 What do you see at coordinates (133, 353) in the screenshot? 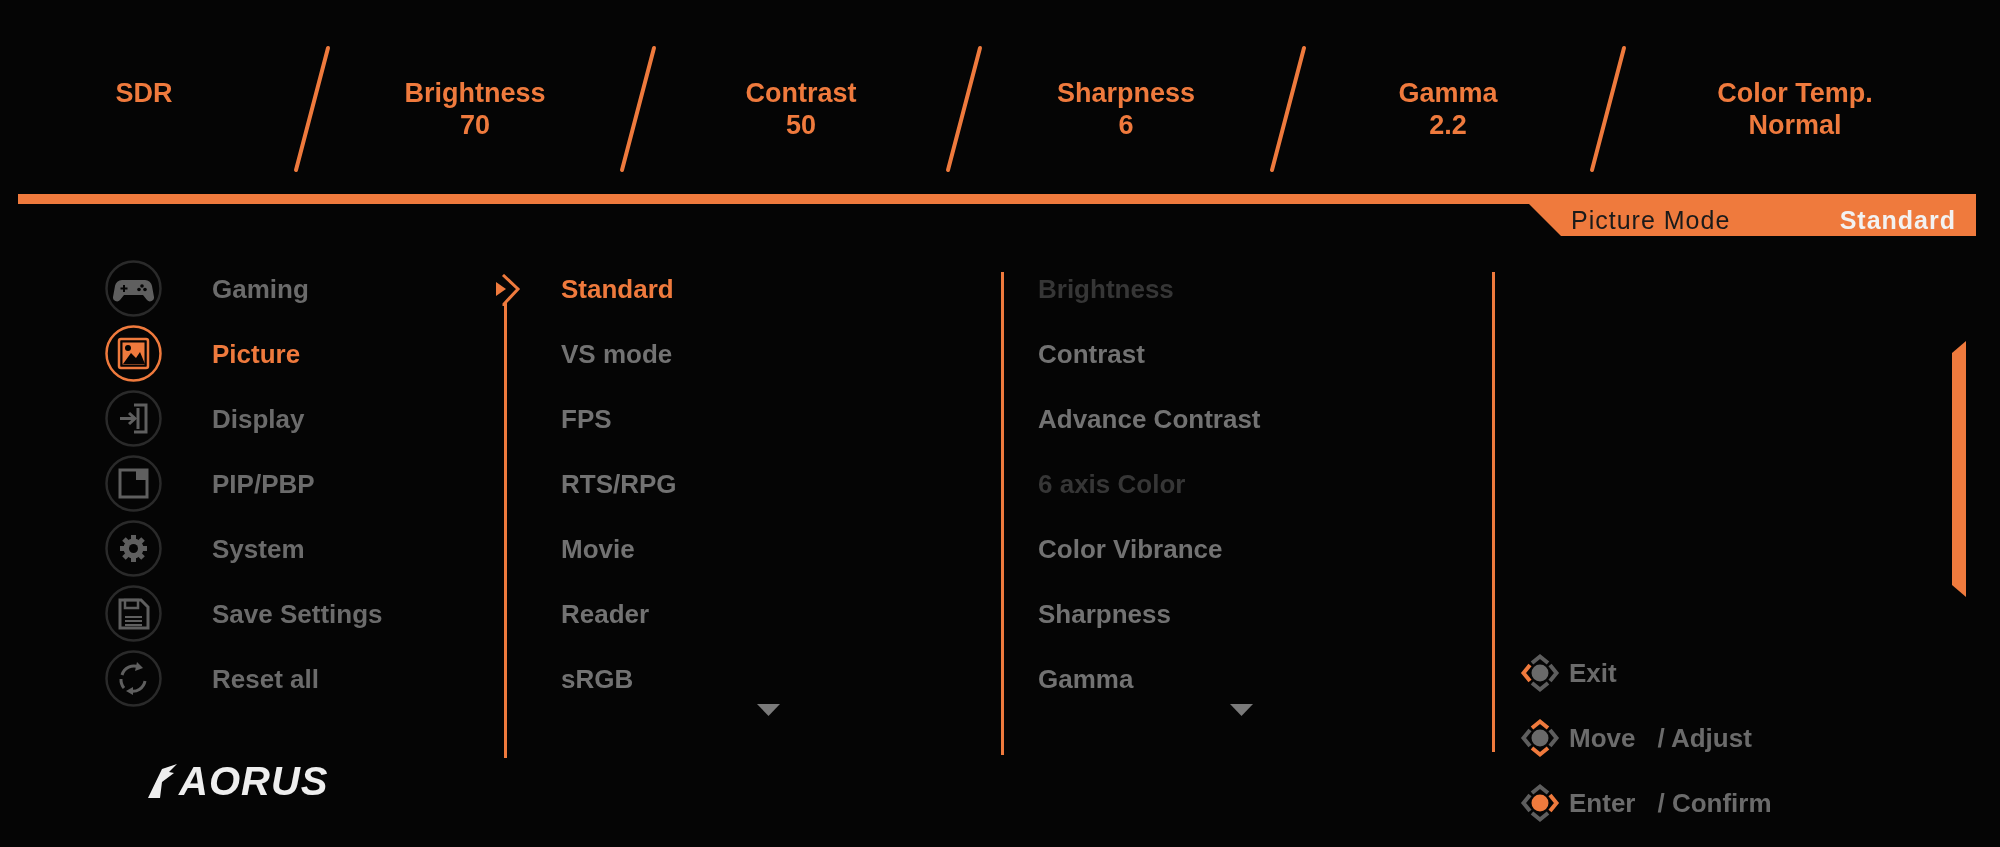
I see `picture-icon` at bounding box center [133, 353].